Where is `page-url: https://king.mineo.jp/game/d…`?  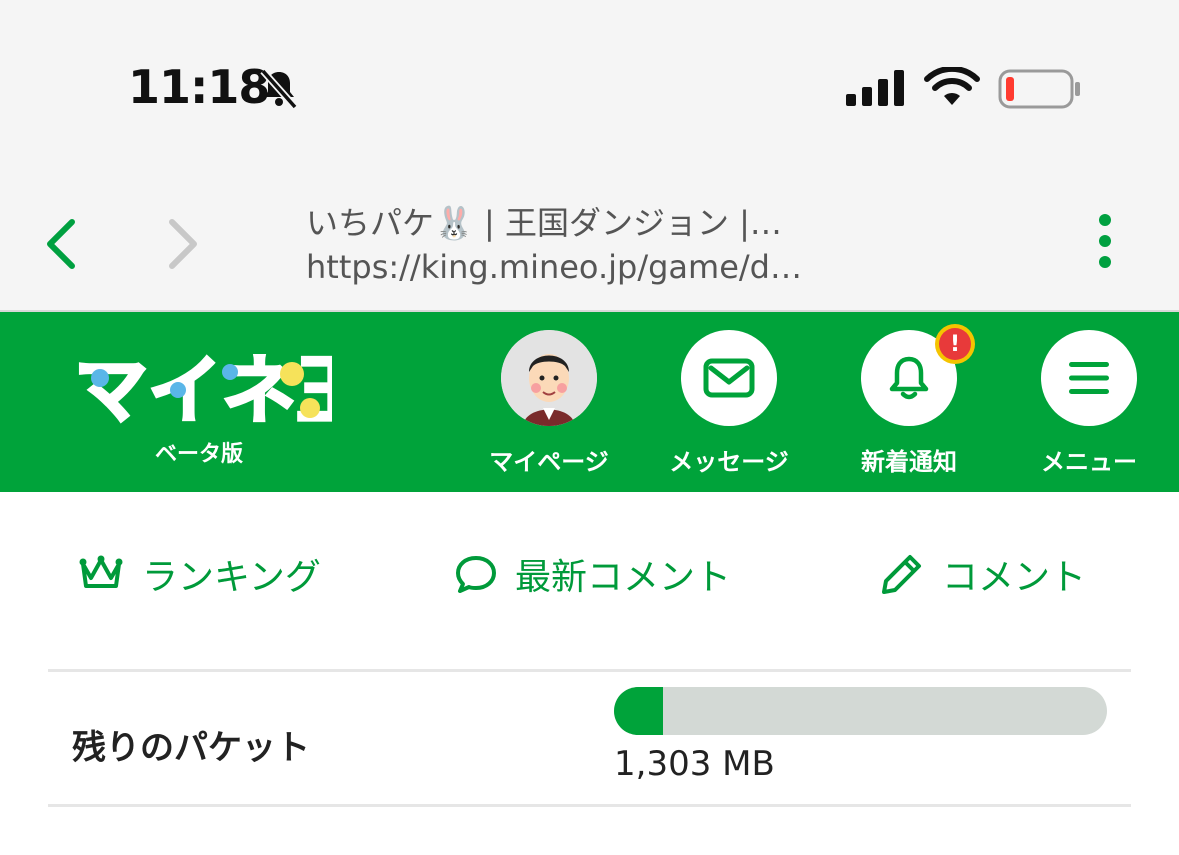 page-url: https://king.mineo.jp/game/d… is located at coordinates (554, 267).